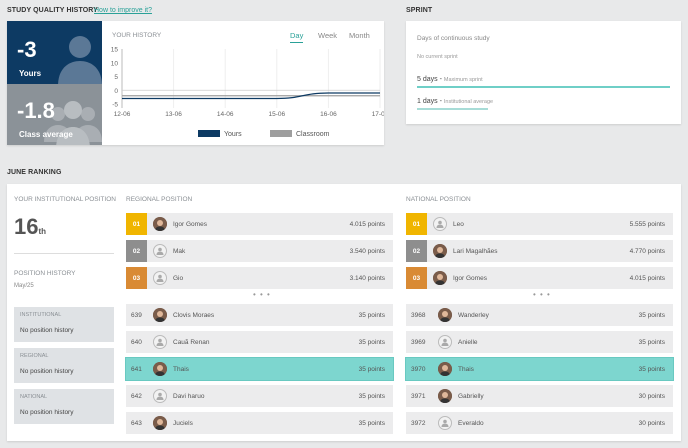  I want to click on ranking-row-current-user: 641 Thais 35 points, so click(259, 369).